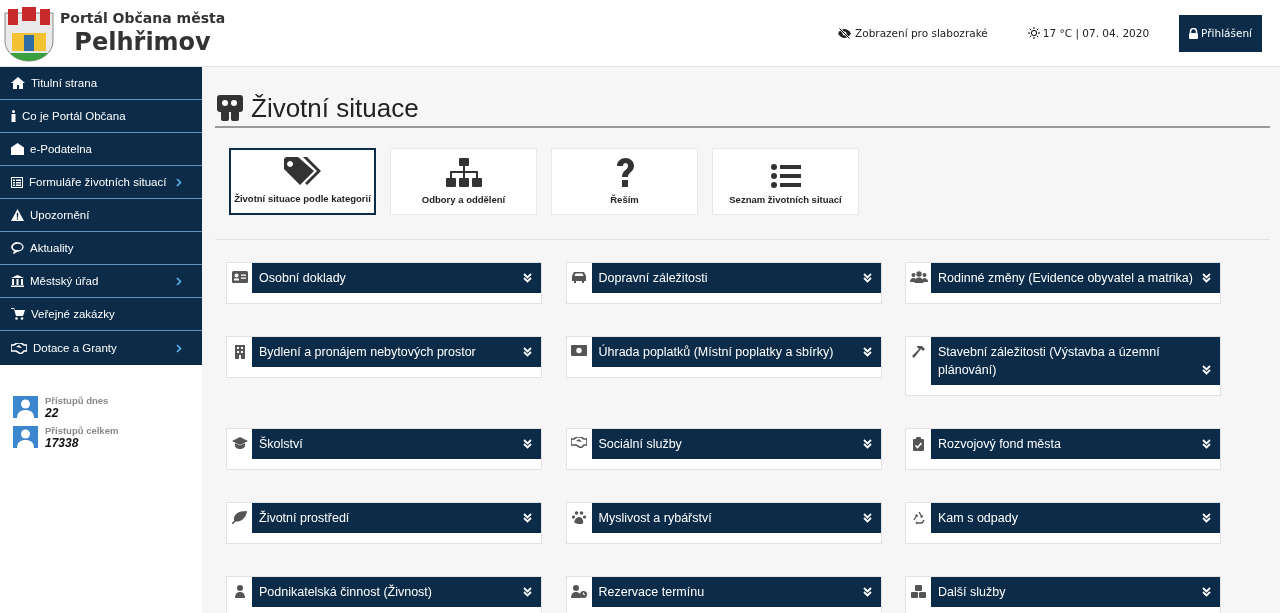 The image size is (1280, 613). I want to click on counter-value: 22, so click(52, 413).